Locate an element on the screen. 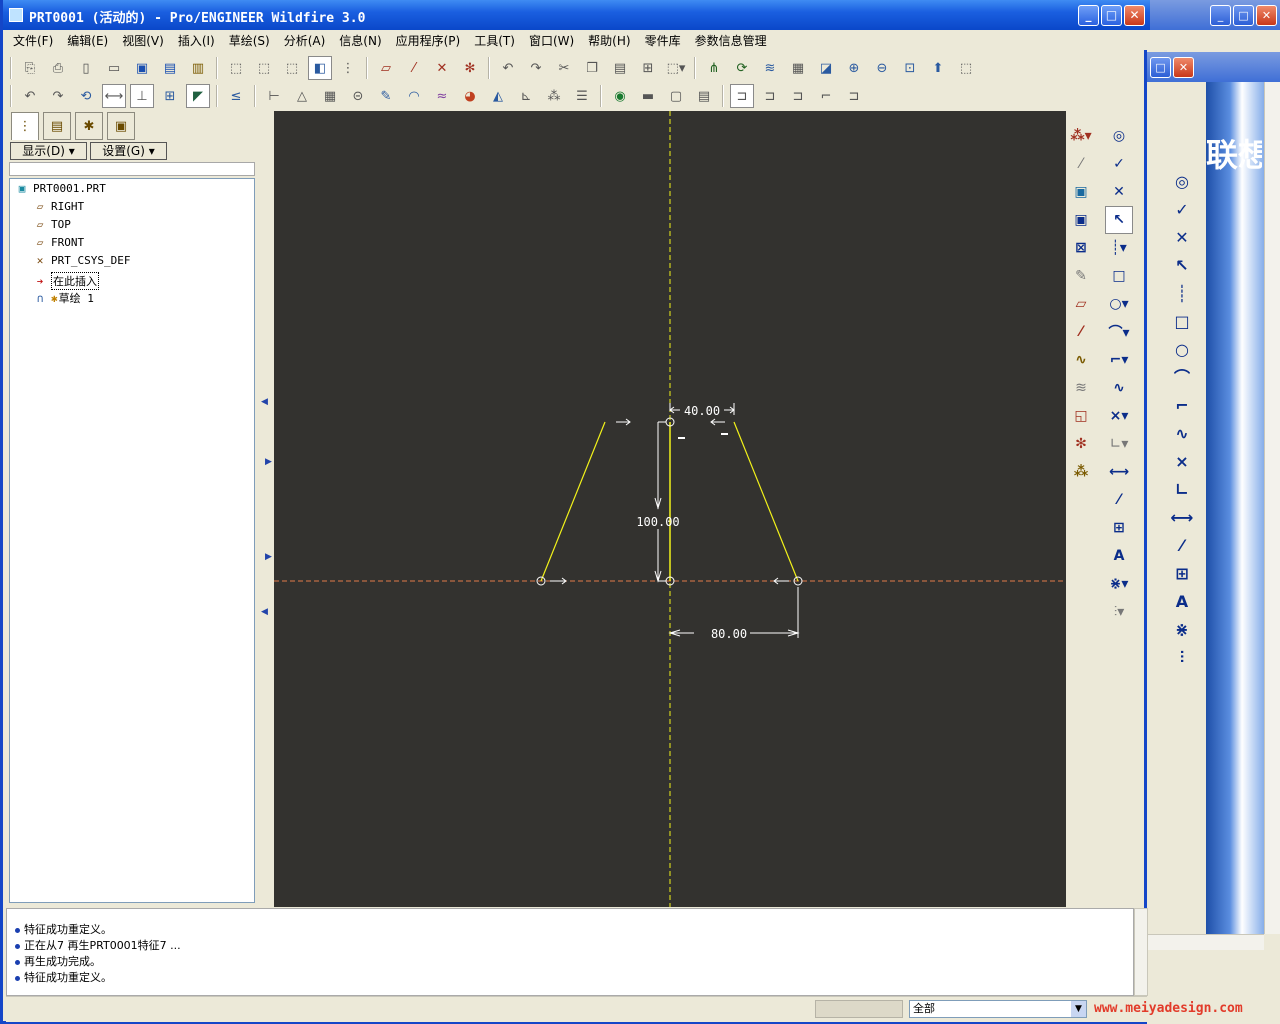 This screenshot has width=1280, height=1024. bg-dimension-icon: ⟷ is located at coordinates (1182, 518).